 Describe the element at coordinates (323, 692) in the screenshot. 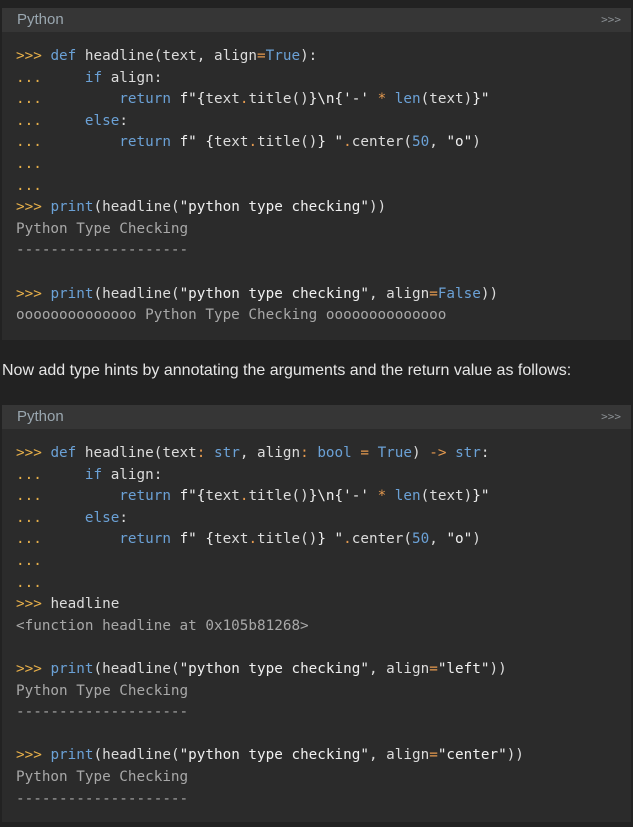

I see `code-line: Python Type Checking` at that location.